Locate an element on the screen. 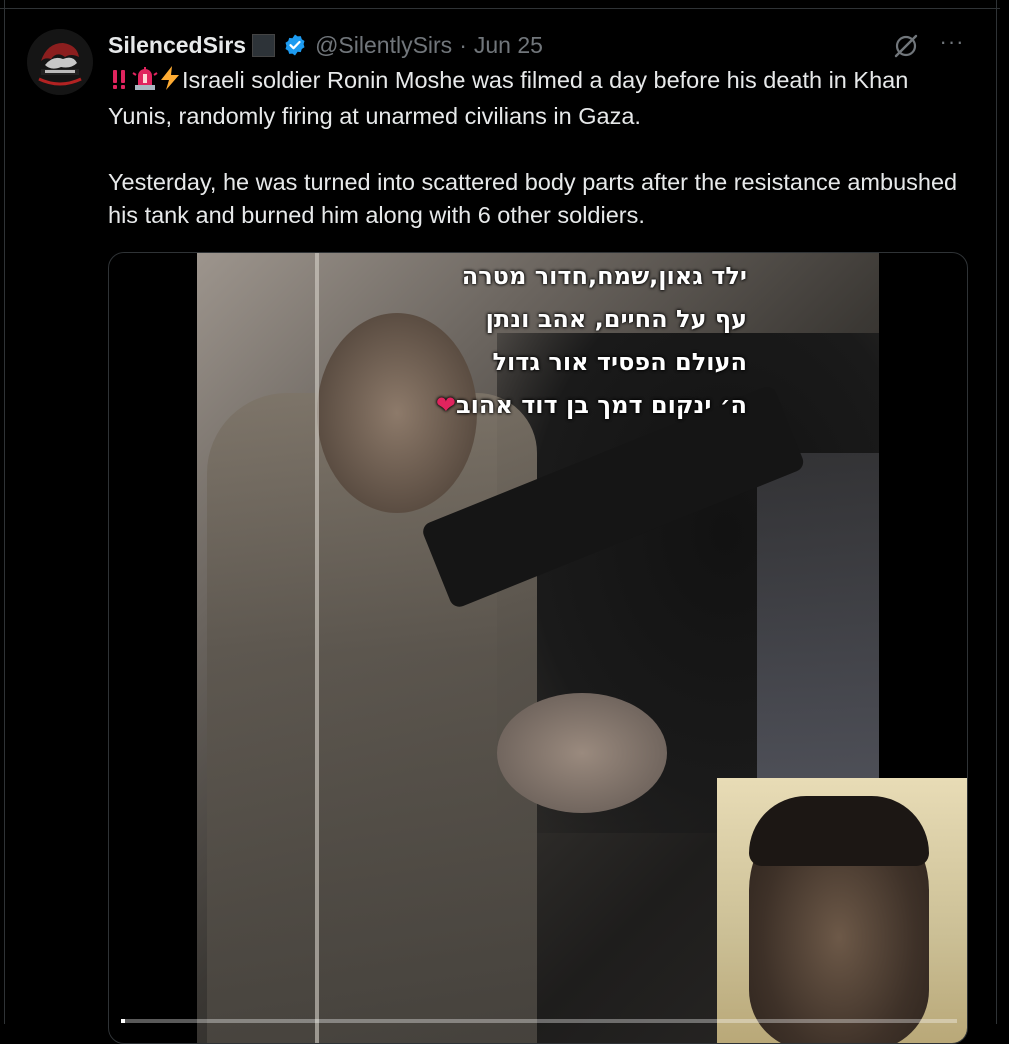 Image resolution: width=1009 pixels, height=1044 pixels. heart-icon: ❤ is located at coordinates (445, 405).